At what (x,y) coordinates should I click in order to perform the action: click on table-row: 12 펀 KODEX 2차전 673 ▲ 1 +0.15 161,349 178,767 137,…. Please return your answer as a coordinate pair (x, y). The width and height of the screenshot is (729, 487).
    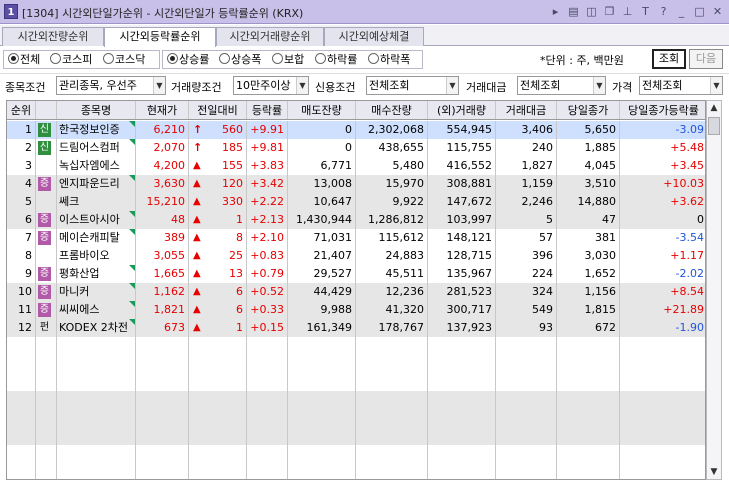
    Looking at the image, I should click on (356, 328).